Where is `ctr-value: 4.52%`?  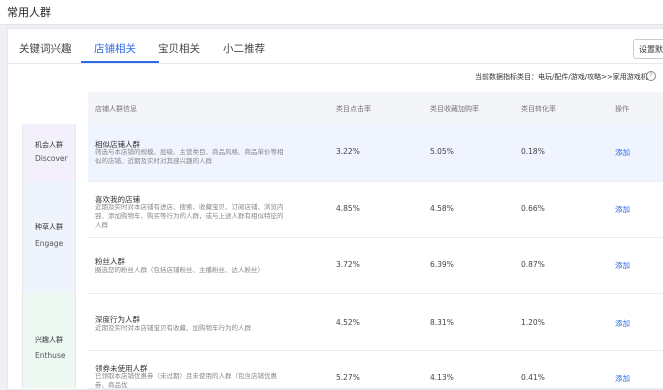 ctr-value: 4.52% is located at coordinates (348, 322).